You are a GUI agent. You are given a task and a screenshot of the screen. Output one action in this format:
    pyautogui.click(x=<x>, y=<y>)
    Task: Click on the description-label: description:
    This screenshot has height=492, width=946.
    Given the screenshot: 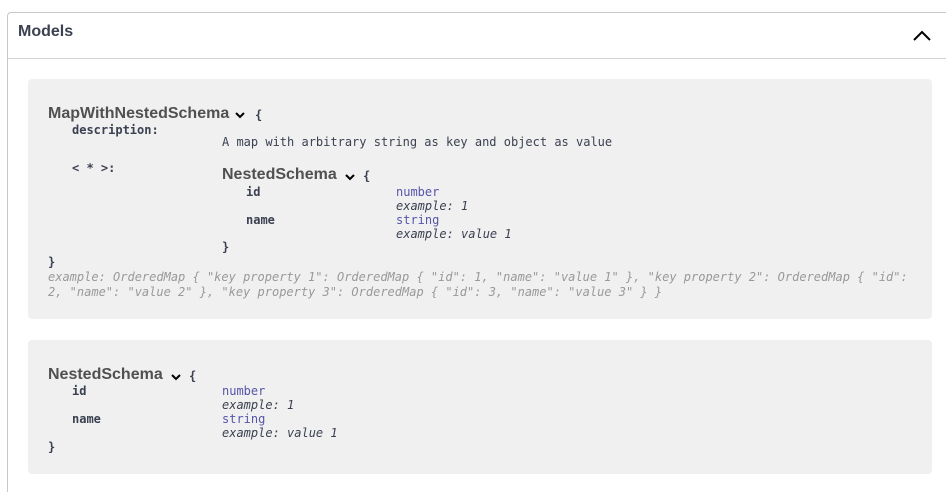 What is the action you would take?
    pyautogui.click(x=115, y=130)
    